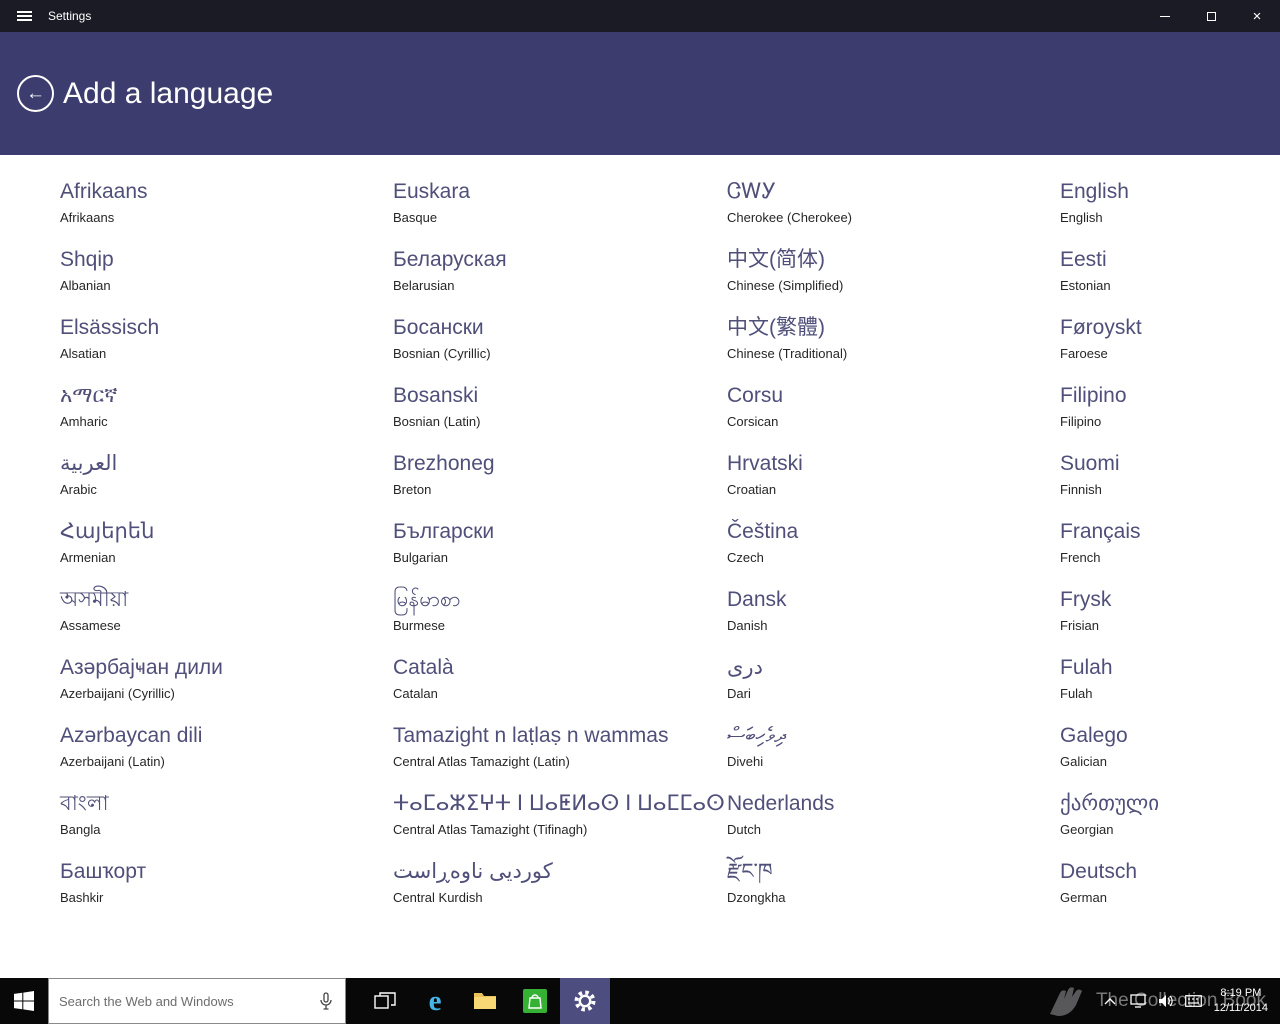 Image resolution: width=1280 pixels, height=1024 pixels. I want to click on language-item: Føroyskt Faroese, so click(1160, 349).